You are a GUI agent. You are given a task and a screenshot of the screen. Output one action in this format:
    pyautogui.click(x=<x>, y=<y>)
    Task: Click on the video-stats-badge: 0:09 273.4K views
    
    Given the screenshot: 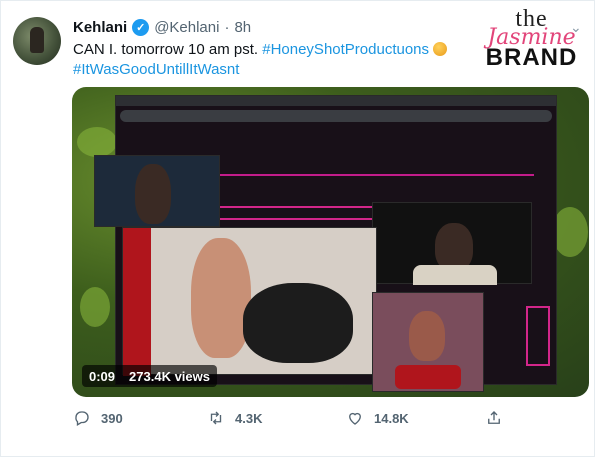 What is the action you would take?
    pyautogui.click(x=149, y=376)
    